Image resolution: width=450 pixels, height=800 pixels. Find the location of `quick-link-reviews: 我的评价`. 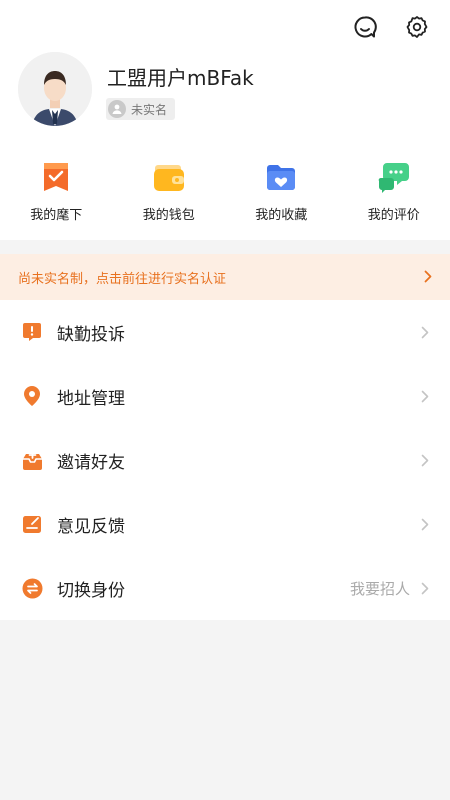

quick-link-reviews: 我的评价 is located at coordinates (394, 191).